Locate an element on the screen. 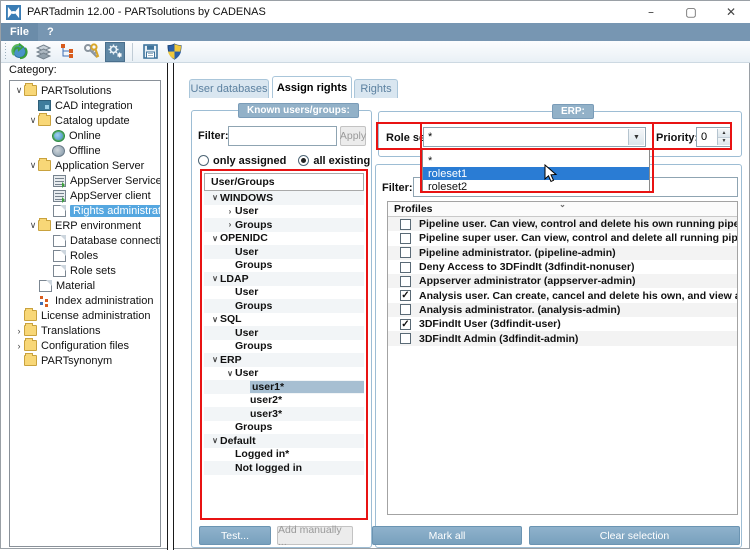  tab-user-databases: User databases is located at coordinates (229, 88).